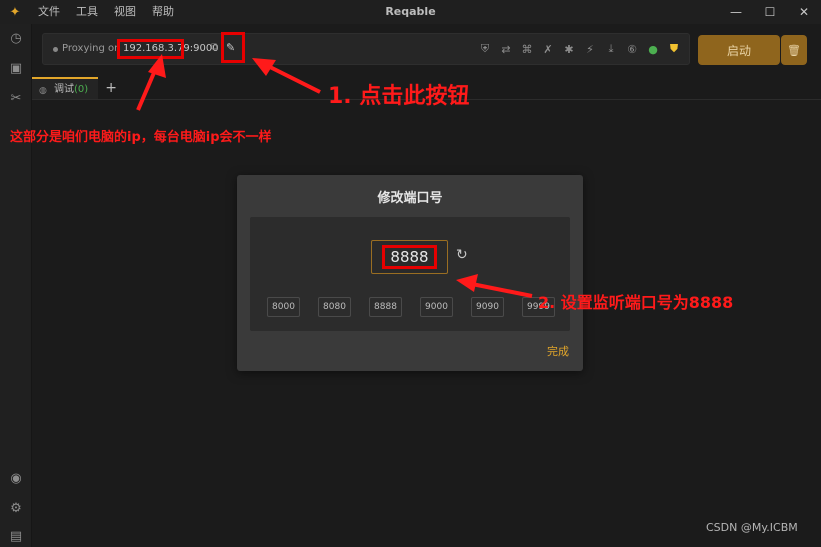 The image size is (821, 547). I want to click on annotation-ip-note: 这部分是咱们电脑的ip，每台电脑ip会不一样, so click(141, 137).